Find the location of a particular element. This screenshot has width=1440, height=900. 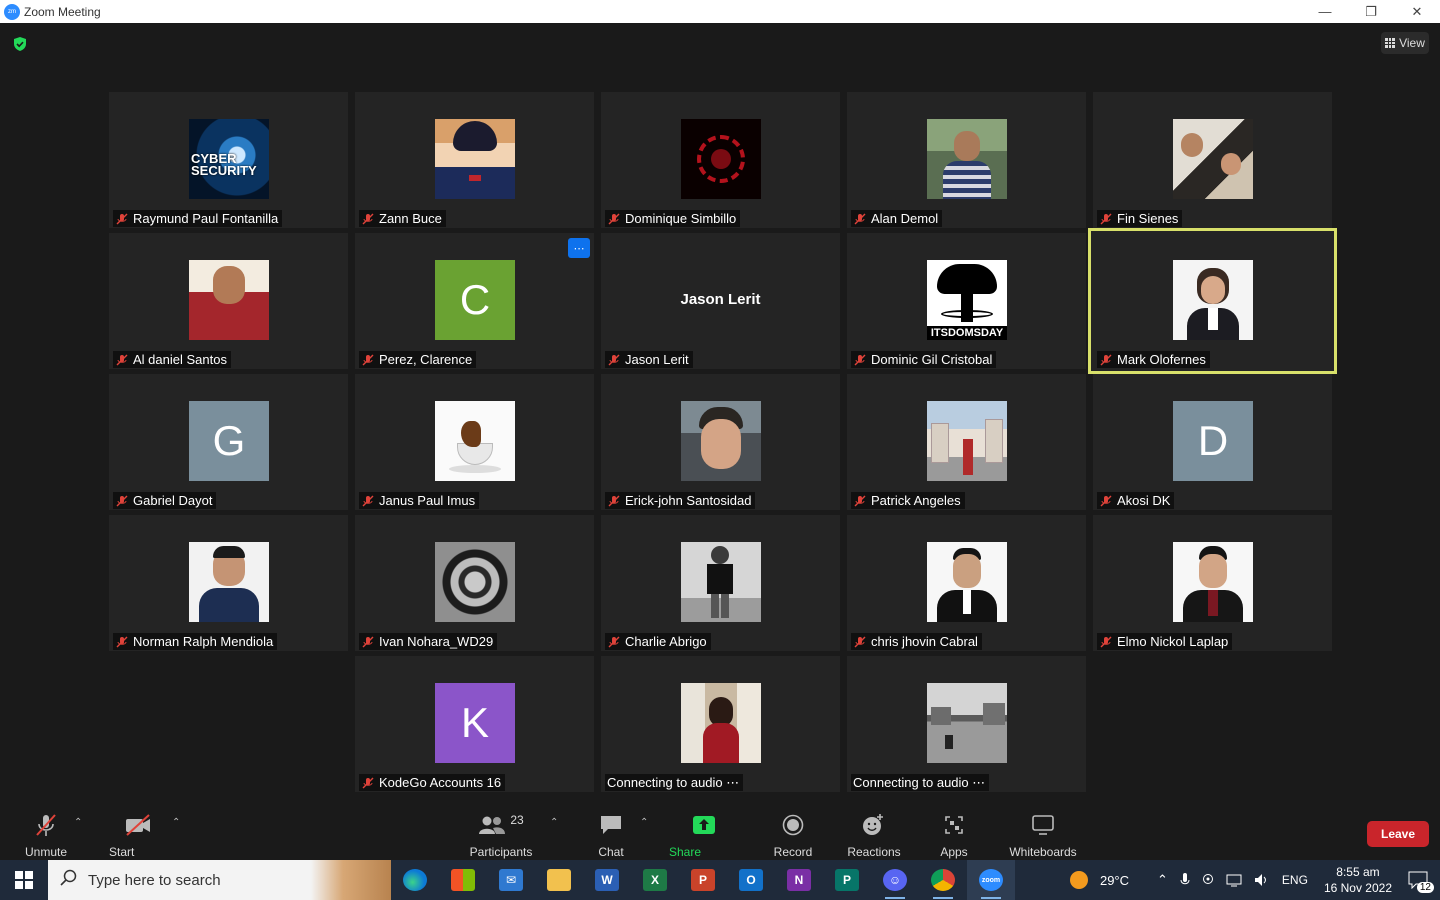

weather-temperature: 29°C is located at coordinates (1114, 880).